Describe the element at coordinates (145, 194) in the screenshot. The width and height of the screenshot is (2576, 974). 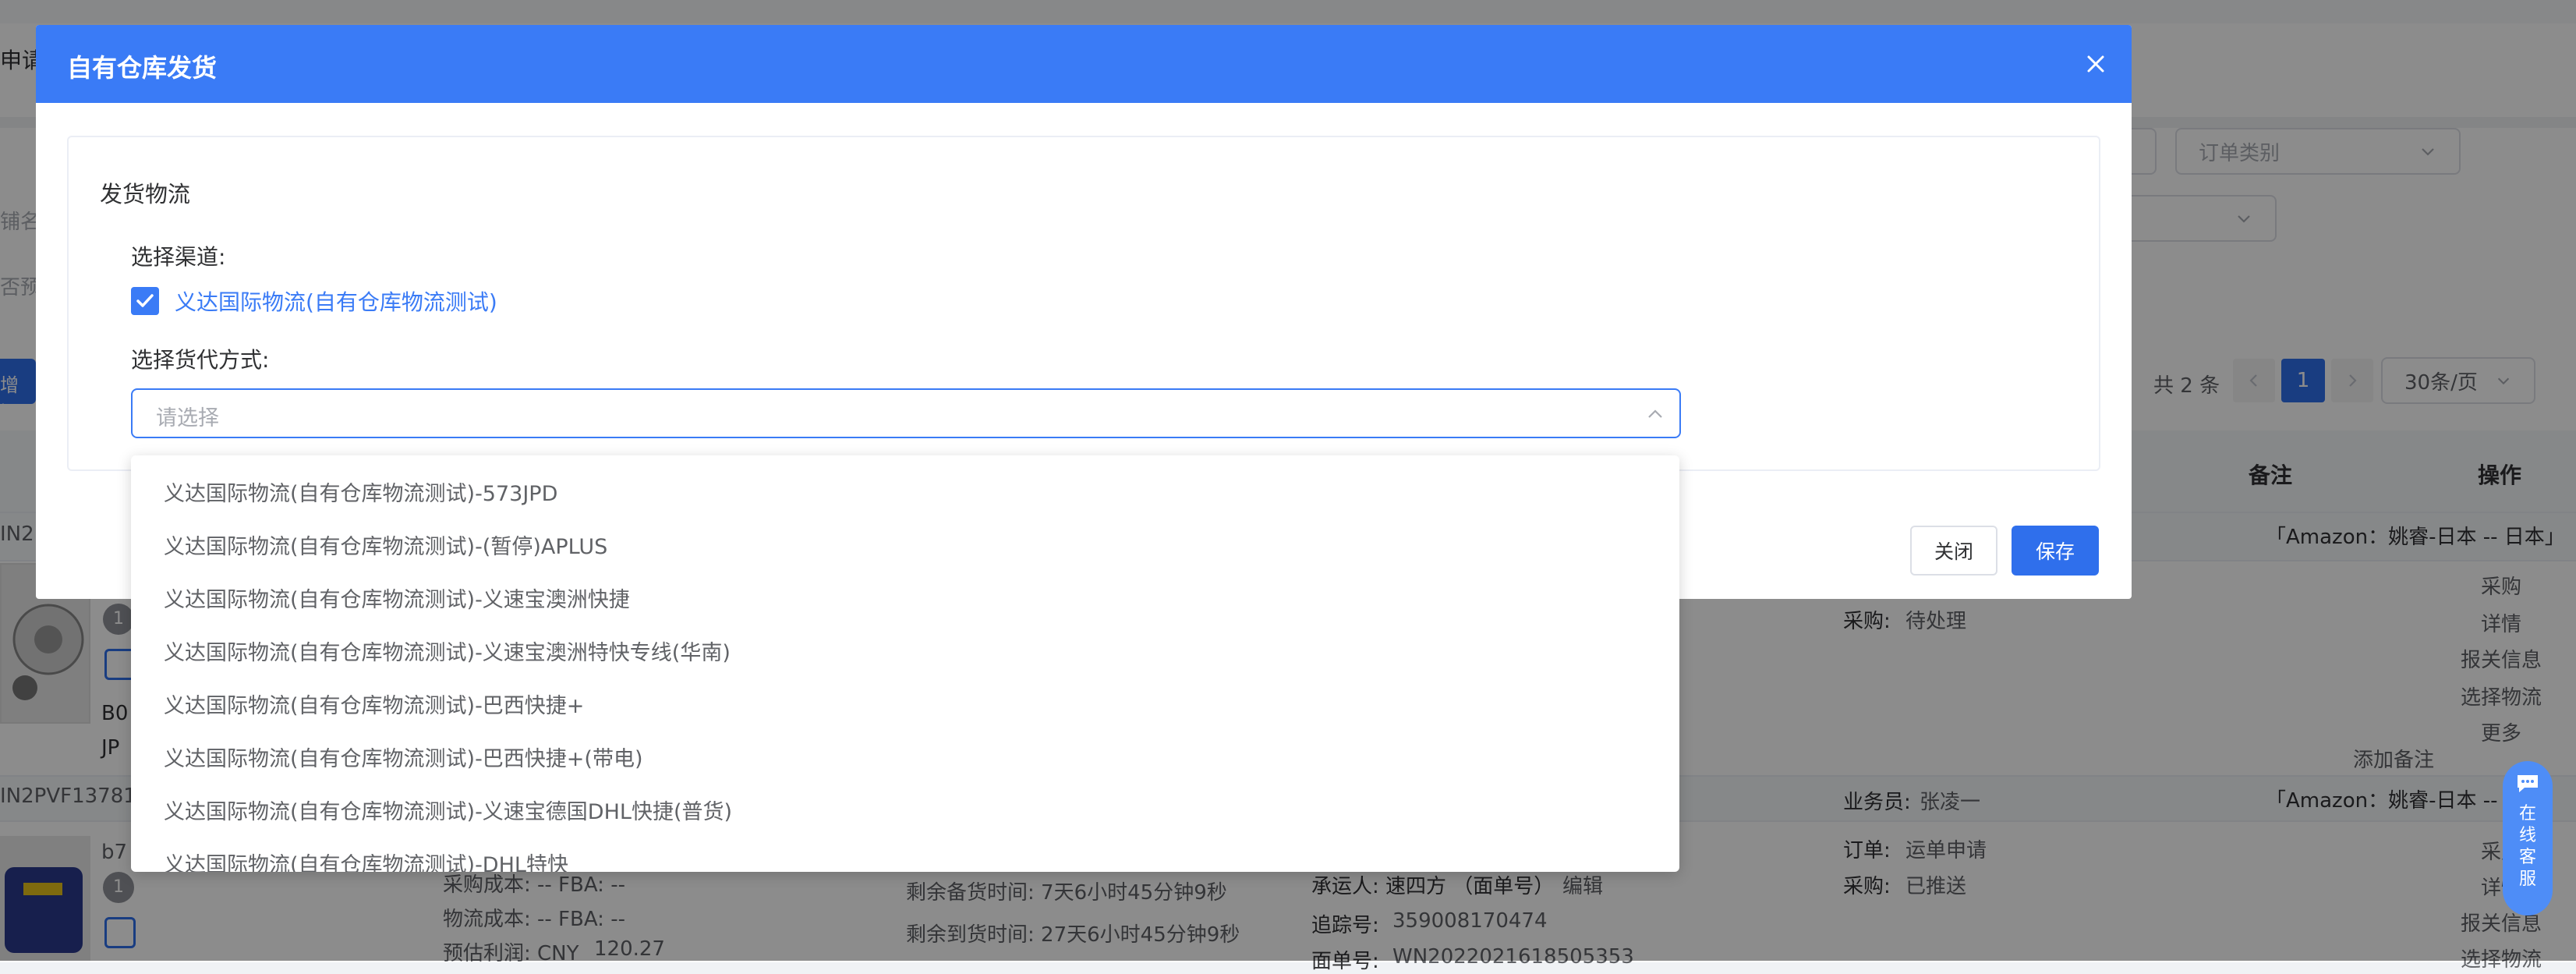
I see `section-title: 发货物流` at that location.